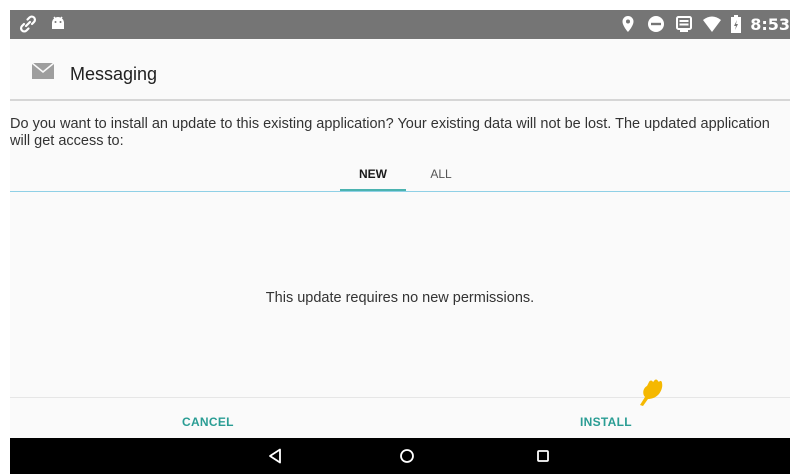 This screenshot has height=474, width=790. What do you see at coordinates (650, 394) in the screenshot?
I see `hand-pointer-icon` at bounding box center [650, 394].